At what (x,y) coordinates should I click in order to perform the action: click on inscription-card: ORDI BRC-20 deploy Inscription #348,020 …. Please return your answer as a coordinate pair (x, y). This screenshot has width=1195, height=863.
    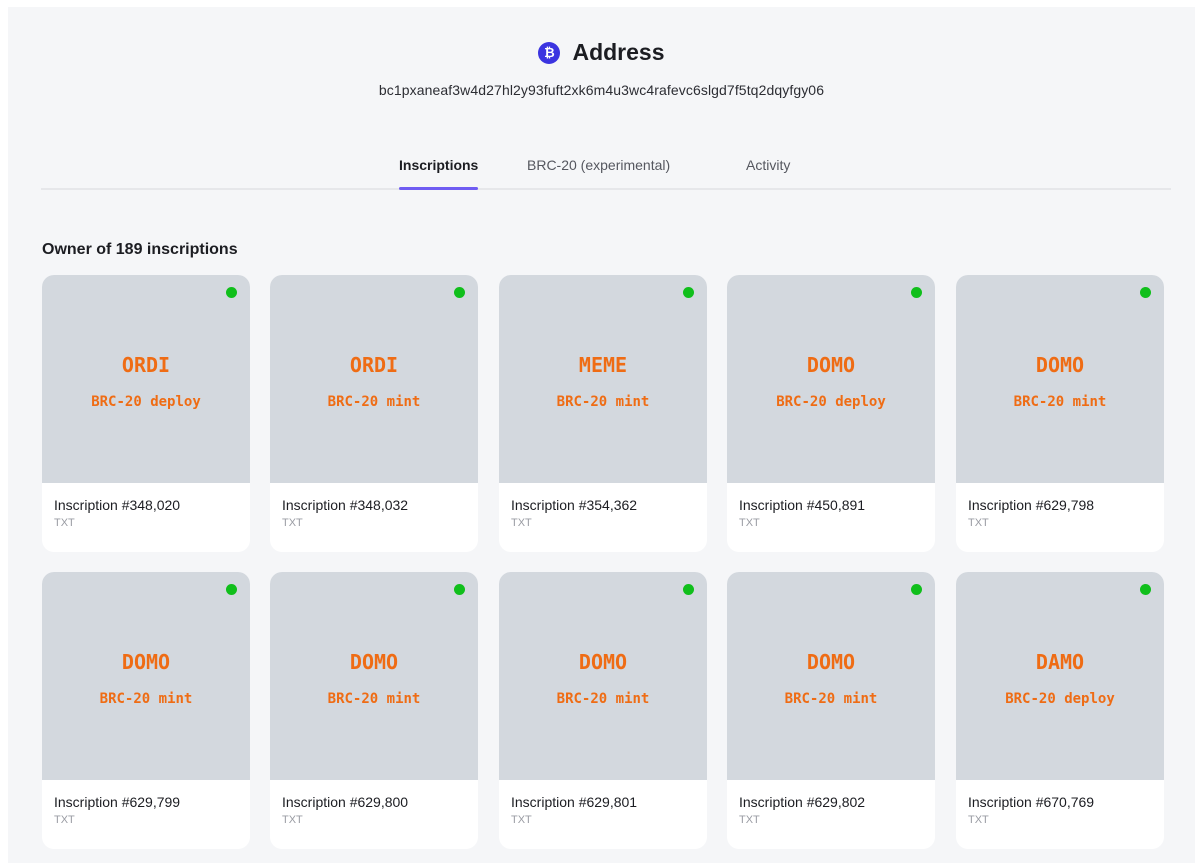
    Looking at the image, I should click on (146, 413).